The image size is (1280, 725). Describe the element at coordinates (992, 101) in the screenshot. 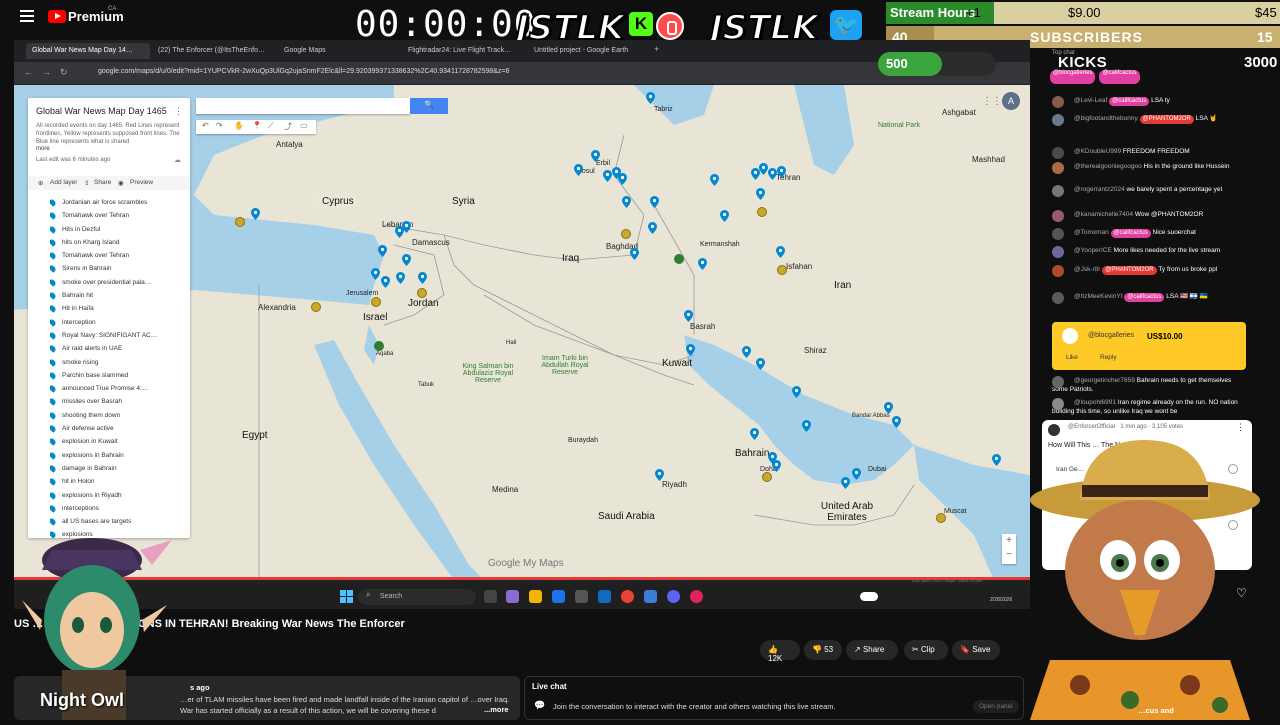

I see `apps-grid-icon: ⋮⋮` at that location.